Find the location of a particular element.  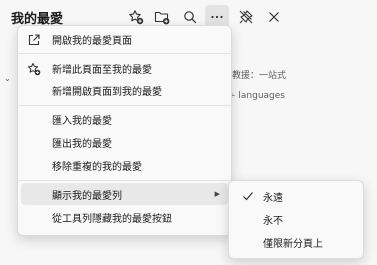

menu-item-label: 從工具列隱藏我的最愛按鈕 is located at coordinates (112, 219).